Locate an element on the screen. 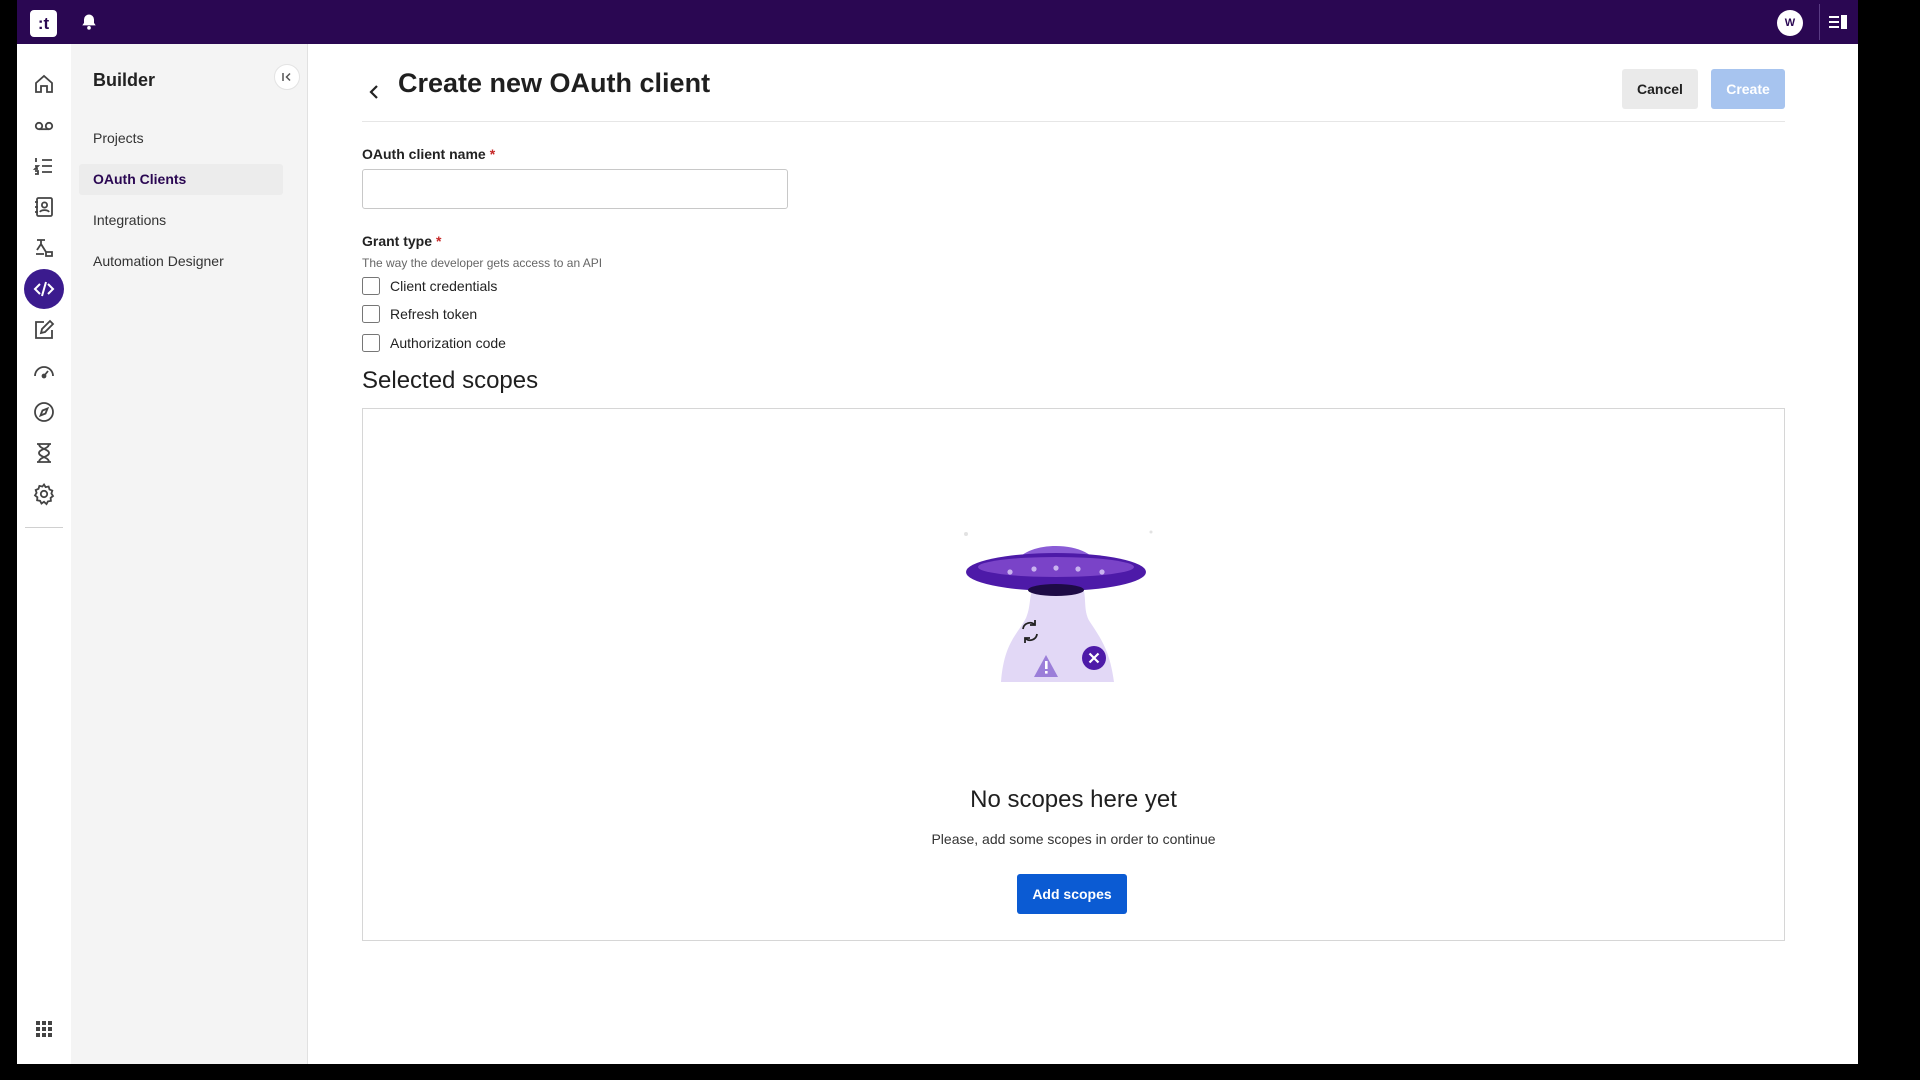 This screenshot has width=1920, height=1080. topbar-divider is located at coordinates (1819, 22).